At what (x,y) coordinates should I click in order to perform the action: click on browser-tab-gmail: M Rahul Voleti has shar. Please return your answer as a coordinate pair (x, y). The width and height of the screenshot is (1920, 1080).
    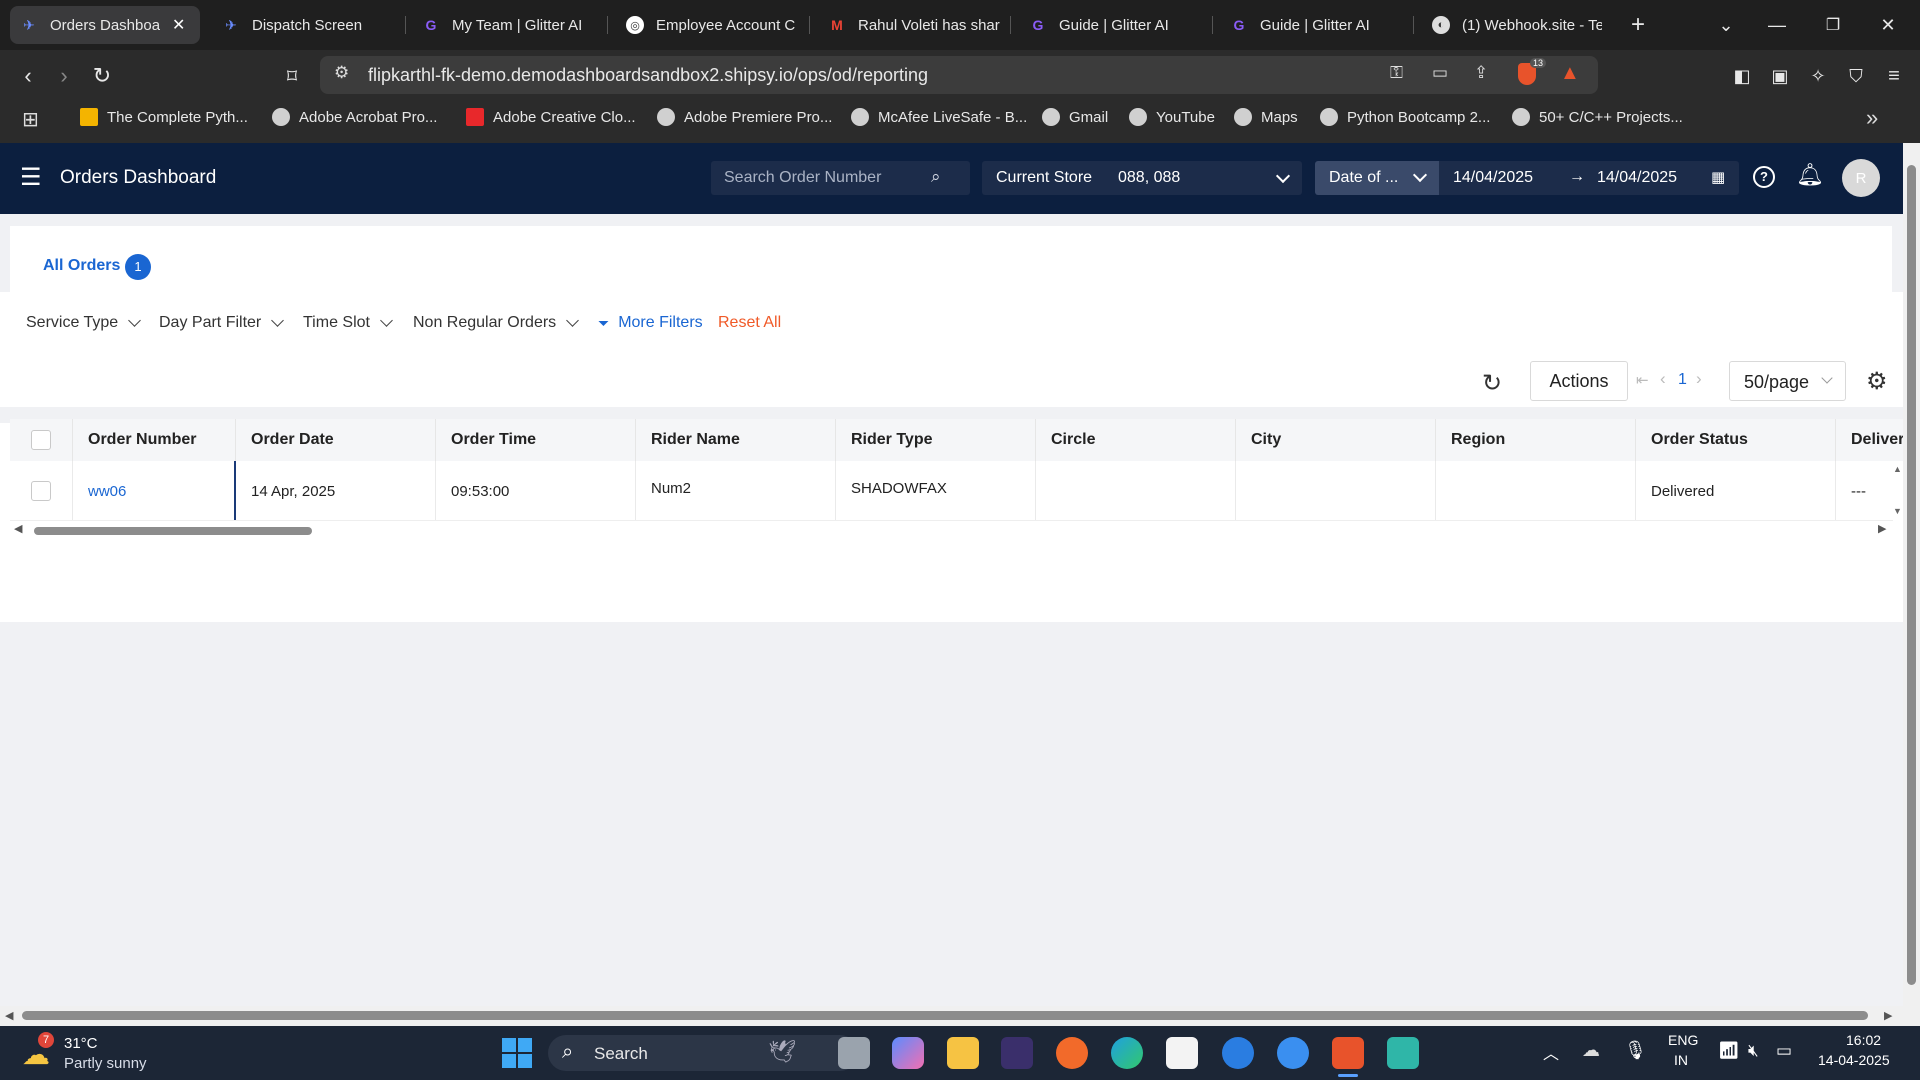
    Looking at the image, I should click on (914, 25).